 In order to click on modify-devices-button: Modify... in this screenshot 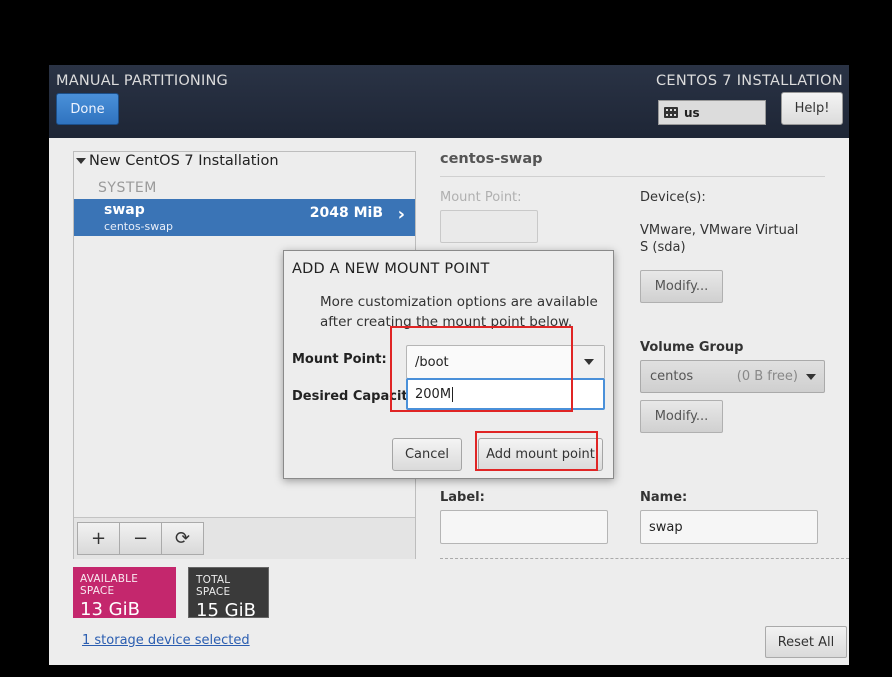, I will do `click(681, 286)`.